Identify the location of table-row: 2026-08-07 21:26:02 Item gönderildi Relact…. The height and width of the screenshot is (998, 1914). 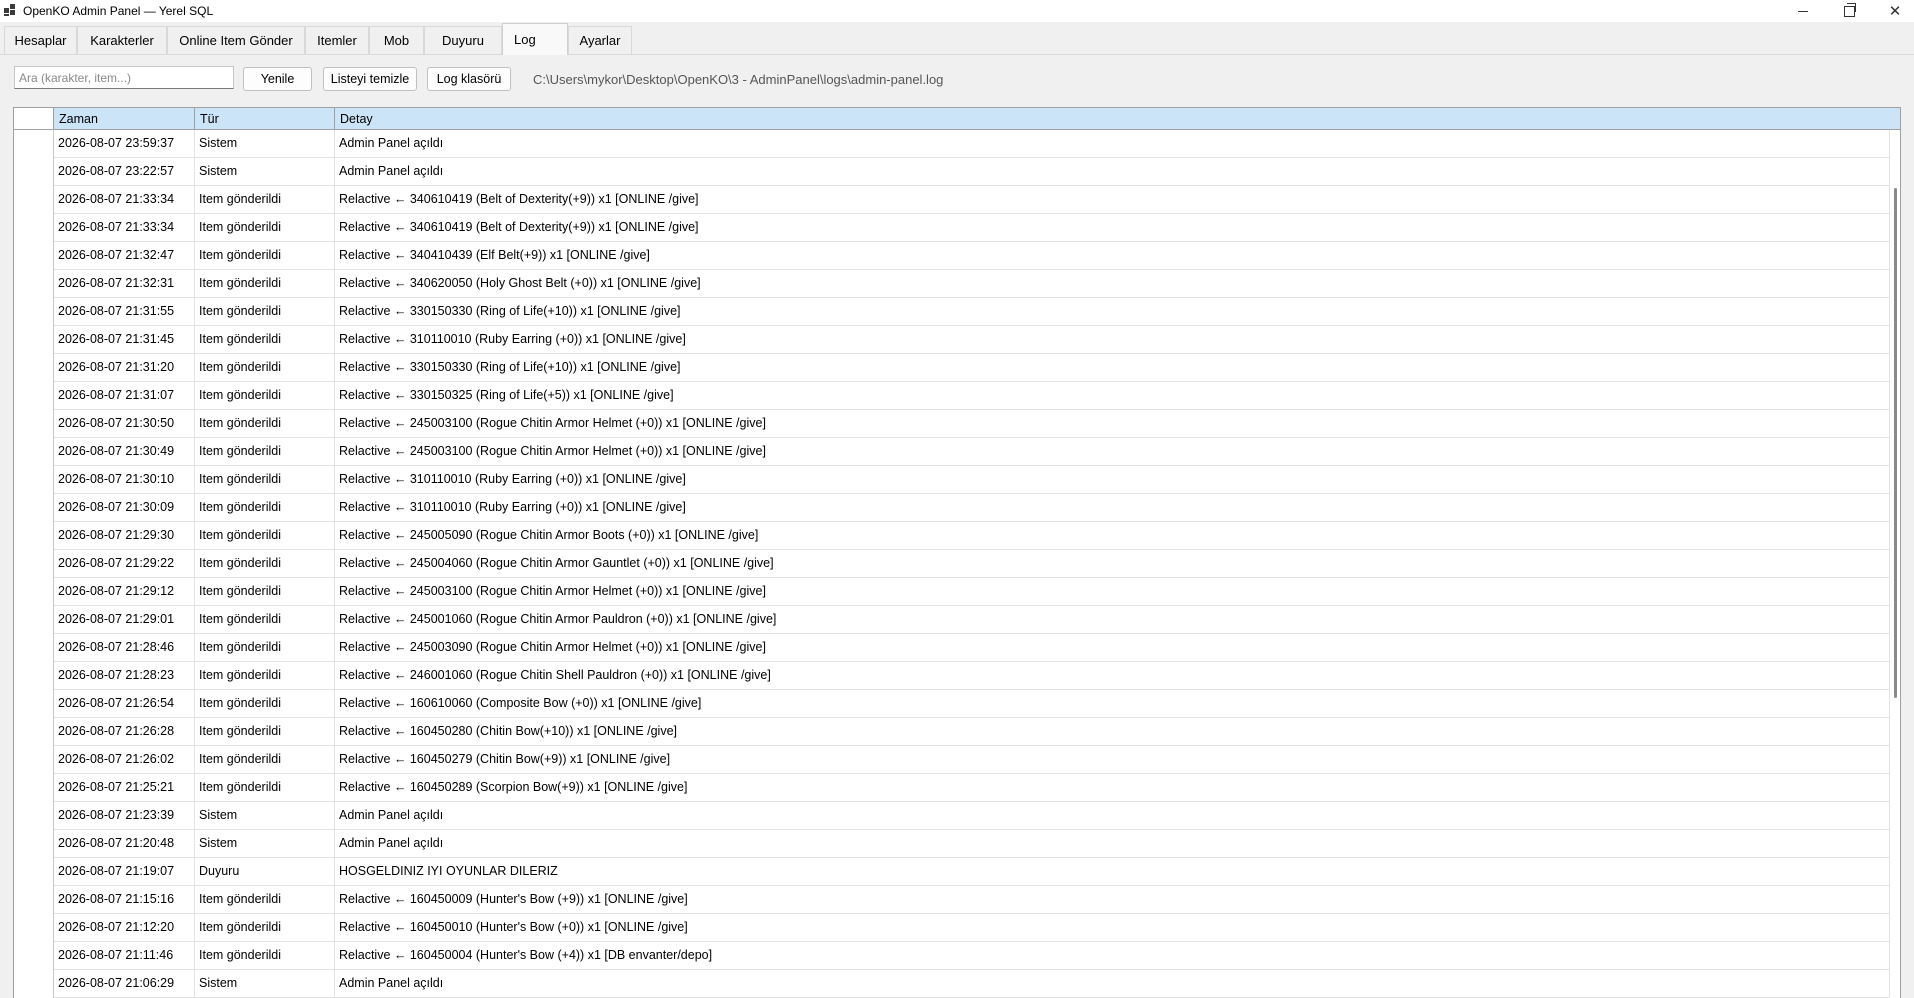
(952, 760).